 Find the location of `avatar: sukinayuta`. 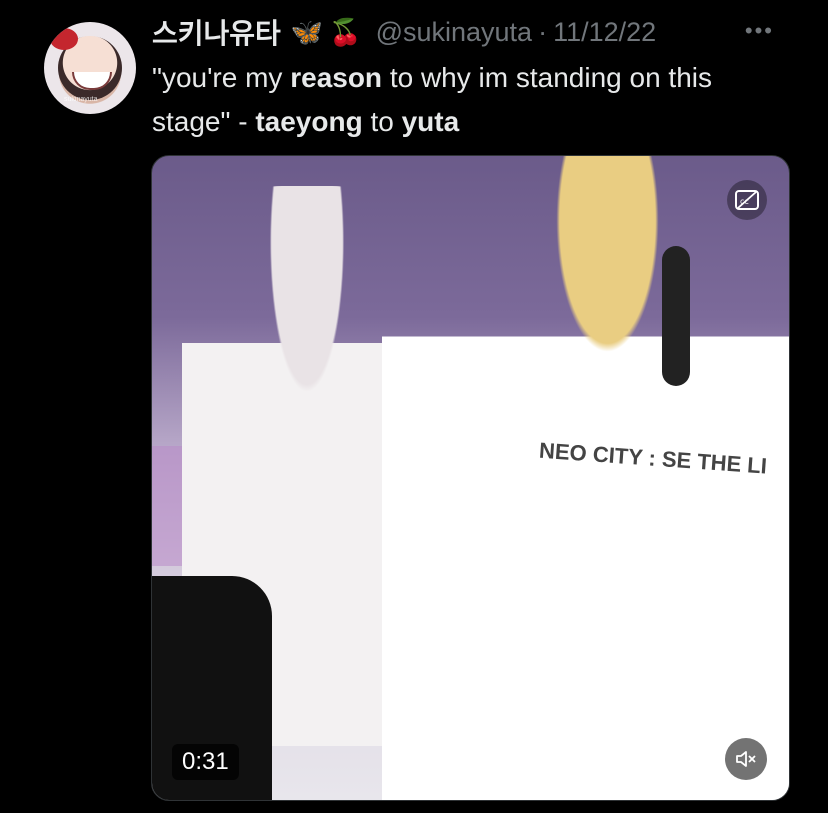

avatar: sukinayuta is located at coordinates (90, 68).